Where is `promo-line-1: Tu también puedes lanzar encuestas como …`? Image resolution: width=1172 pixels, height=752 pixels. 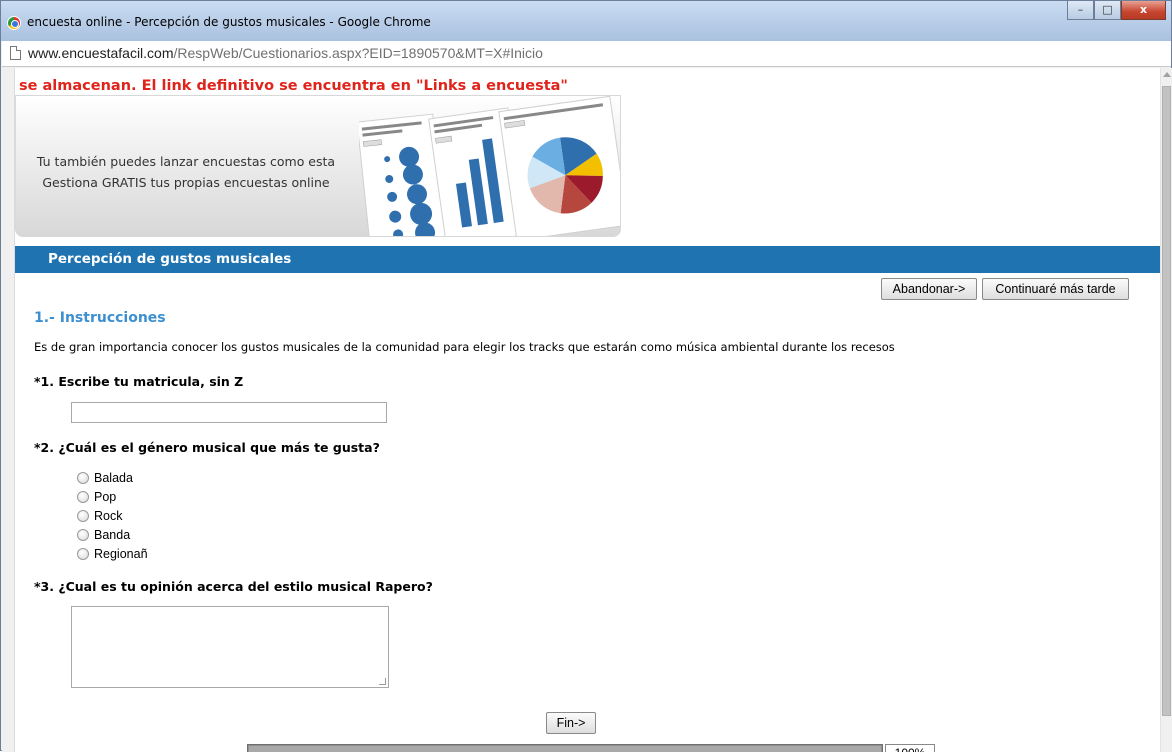
promo-line-1: Tu también puedes lanzar encuestas como … is located at coordinates (186, 161).